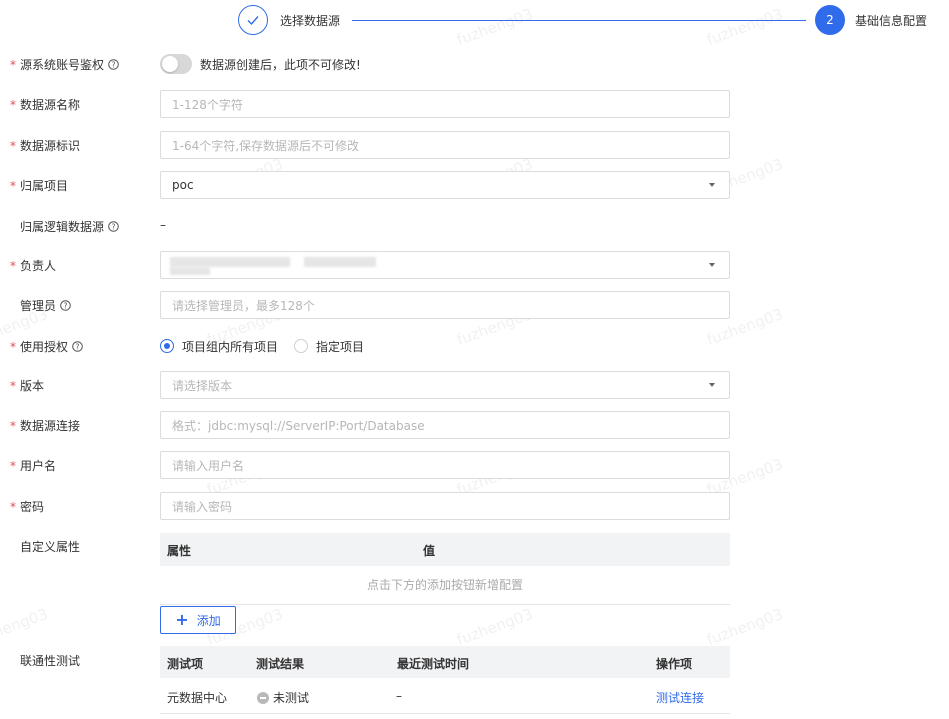  I want to click on form-row-admin: 管理员 ? 请选择管理员，最多128个, so click(474, 305).